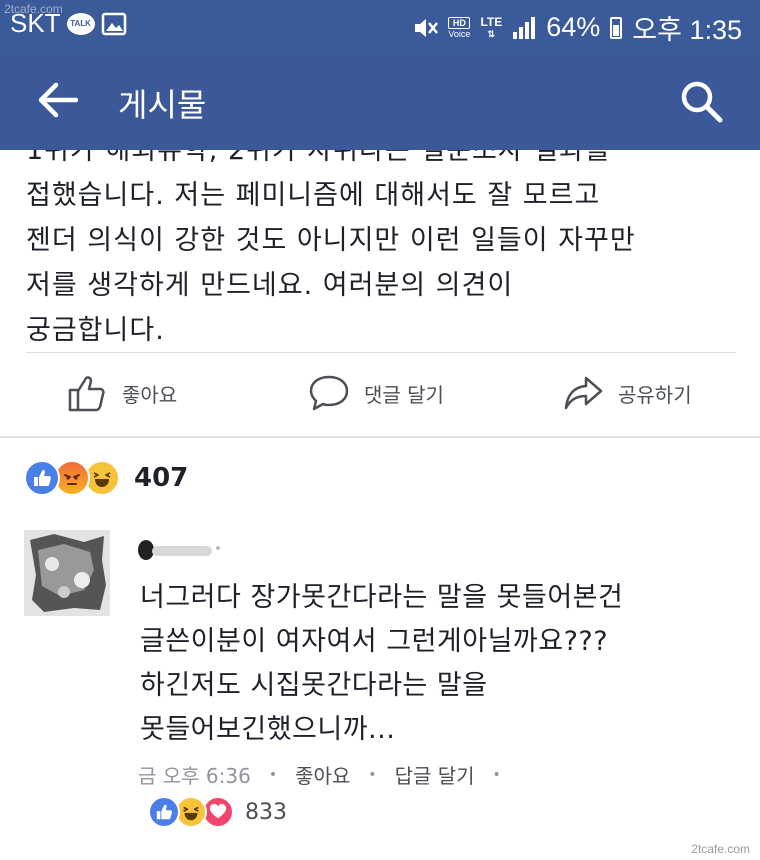 This screenshot has width=760, height=860. I want to click on redacted-author-name, so click(179, 550).